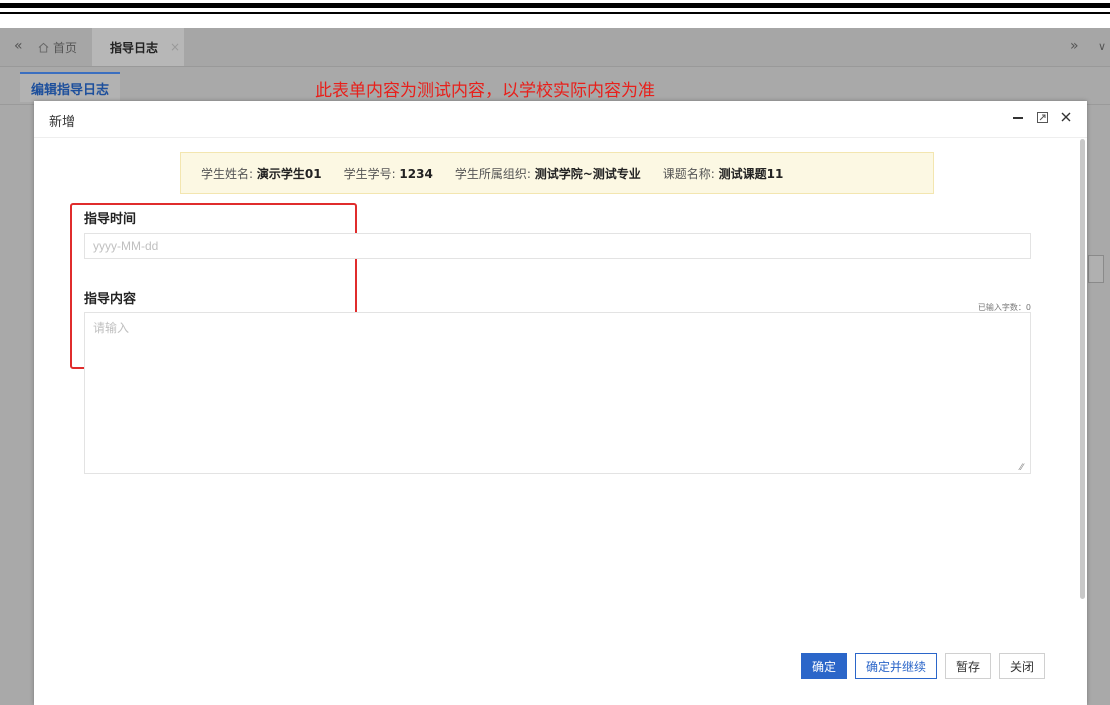 The image size is (1110, 705). What do you see at coordinates (555, 5) in the screenshot?
I see `top-border-thick` at bounding box center [555, 5].